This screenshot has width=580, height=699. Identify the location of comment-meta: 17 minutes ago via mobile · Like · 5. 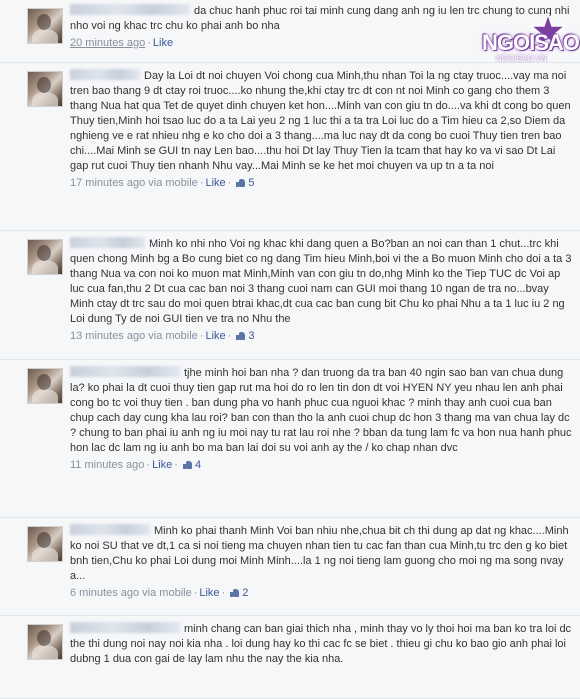
(321, 183).